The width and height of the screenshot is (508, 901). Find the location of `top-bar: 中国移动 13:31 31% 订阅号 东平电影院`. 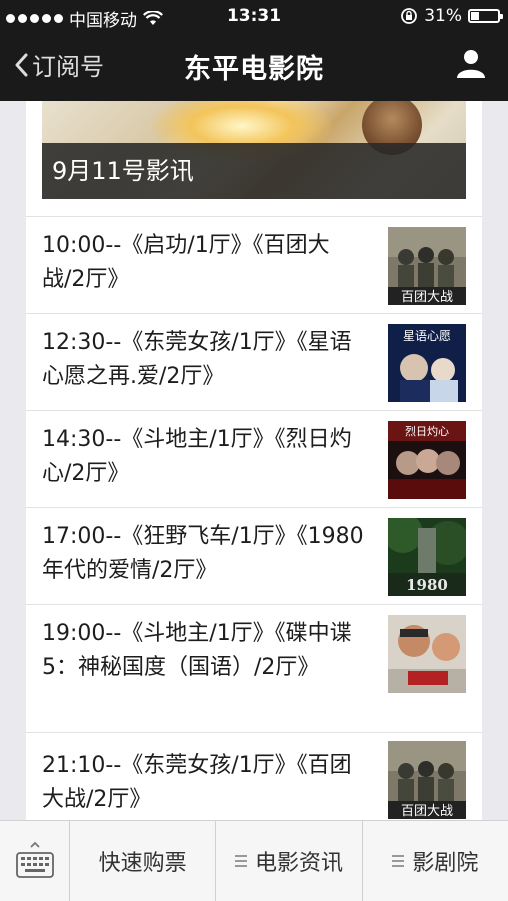

top-bar: 中国移动 13:31 31% 订阅号 东平电影院 is located at coordinates (254, 50).